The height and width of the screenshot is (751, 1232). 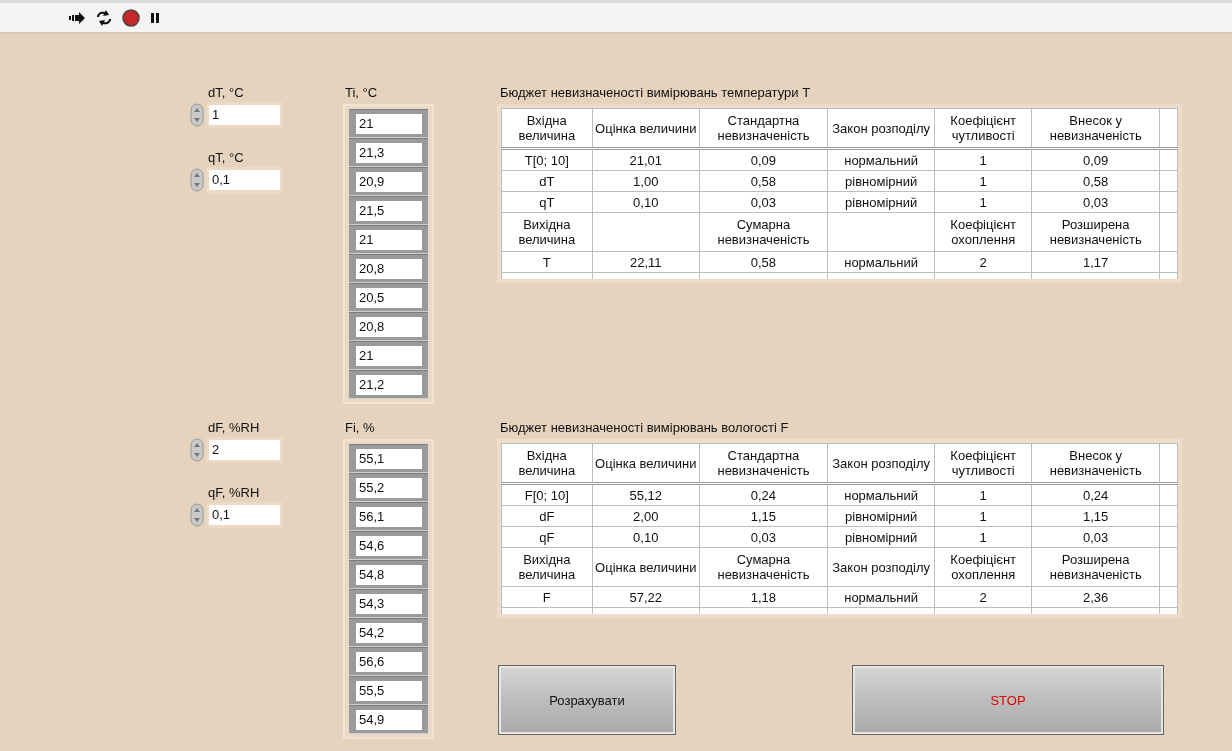 What do you see at coordinates (547, 537) in the screenshot?
I see `table-cell: qF` at bounding box center [547, 537].